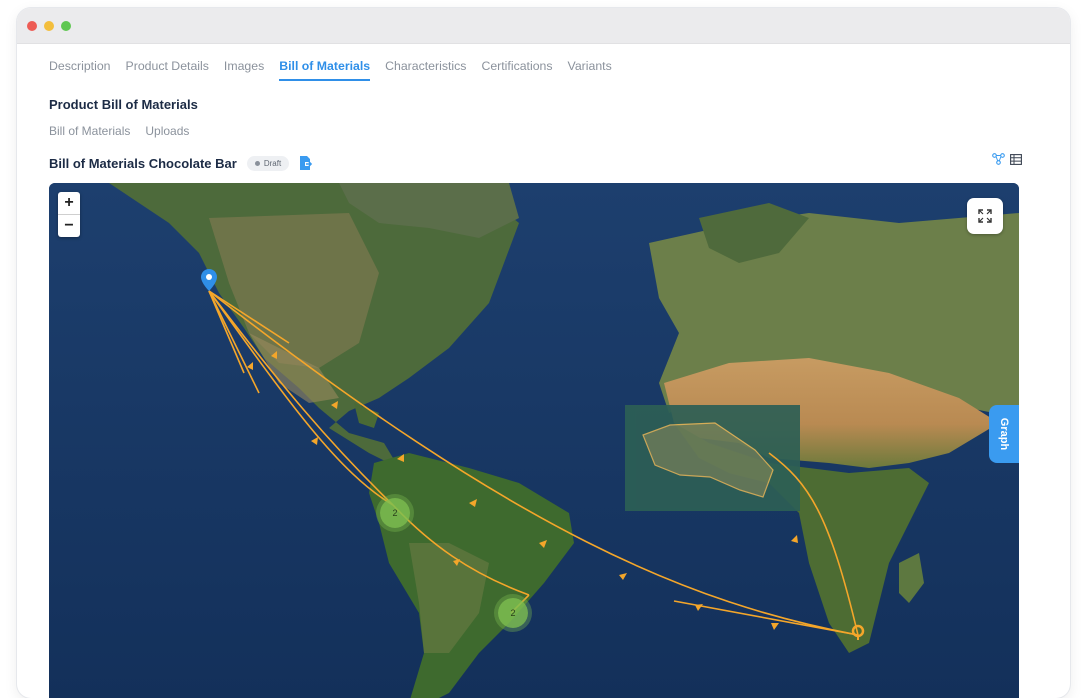 The height and width of the screenshot is (698, 1084). What do you see at coordinates (123, 104) in the screenshot?
I see `section-title: Product Bill of Materials` at bounding box center [123, 104].